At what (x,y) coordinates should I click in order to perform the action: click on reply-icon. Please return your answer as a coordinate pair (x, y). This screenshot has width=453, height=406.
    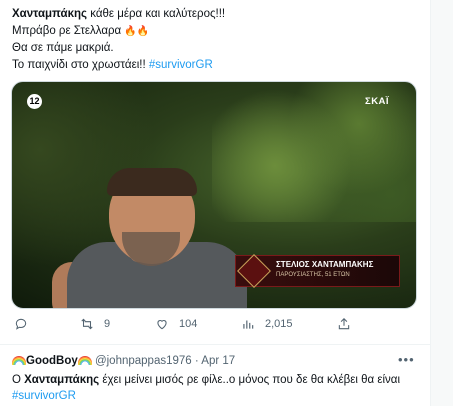
    Looking at the image, I should click on (21, 324).